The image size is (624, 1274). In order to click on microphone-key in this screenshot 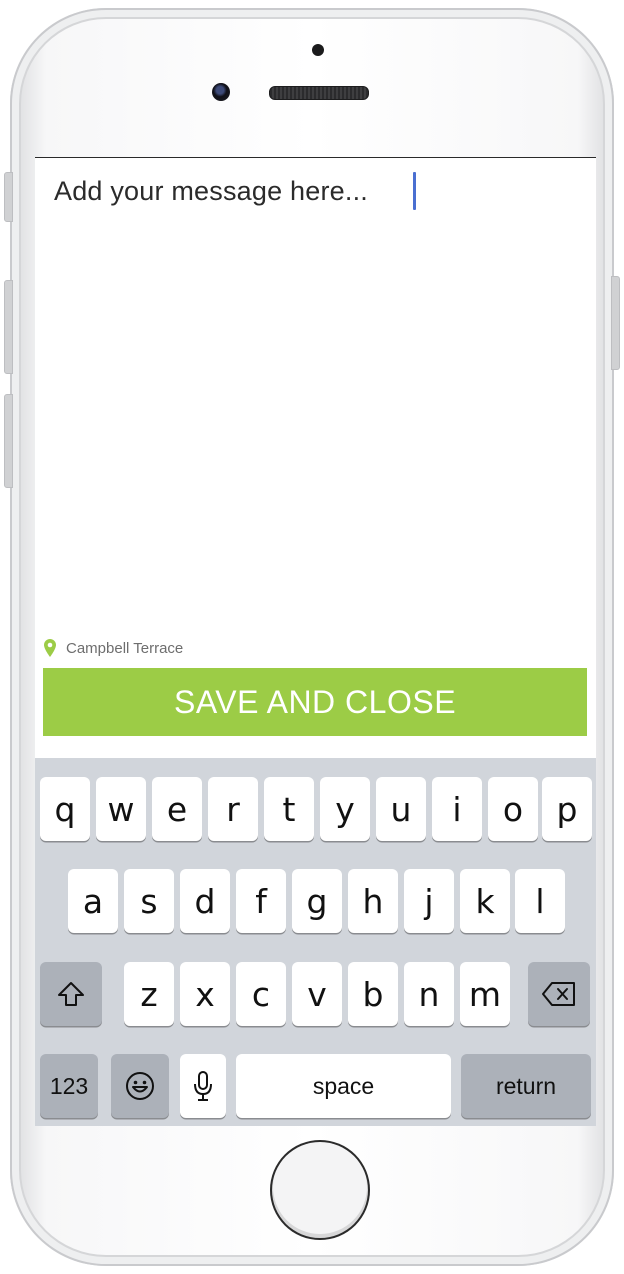, I will do `click(203, 1086)`.